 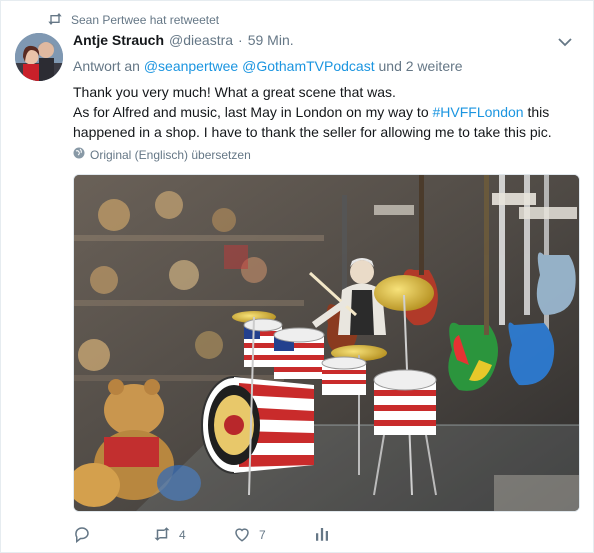 I want to click on author-handle: @diеastra, so click(x=201, y=40).